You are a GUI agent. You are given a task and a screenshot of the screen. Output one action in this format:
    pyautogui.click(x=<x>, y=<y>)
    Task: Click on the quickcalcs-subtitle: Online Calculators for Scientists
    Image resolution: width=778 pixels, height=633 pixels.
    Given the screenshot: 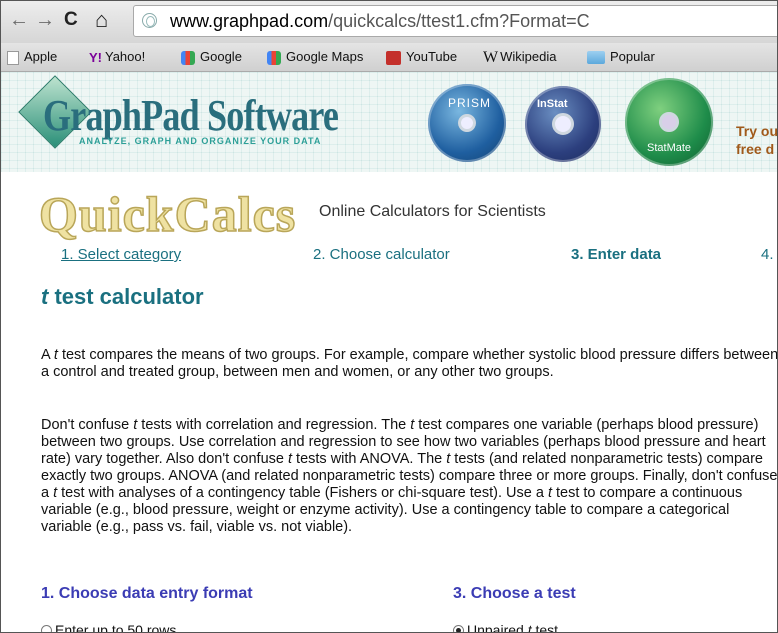 What is the action you would take?
    pyautogui.click(x=432, y=211)
    